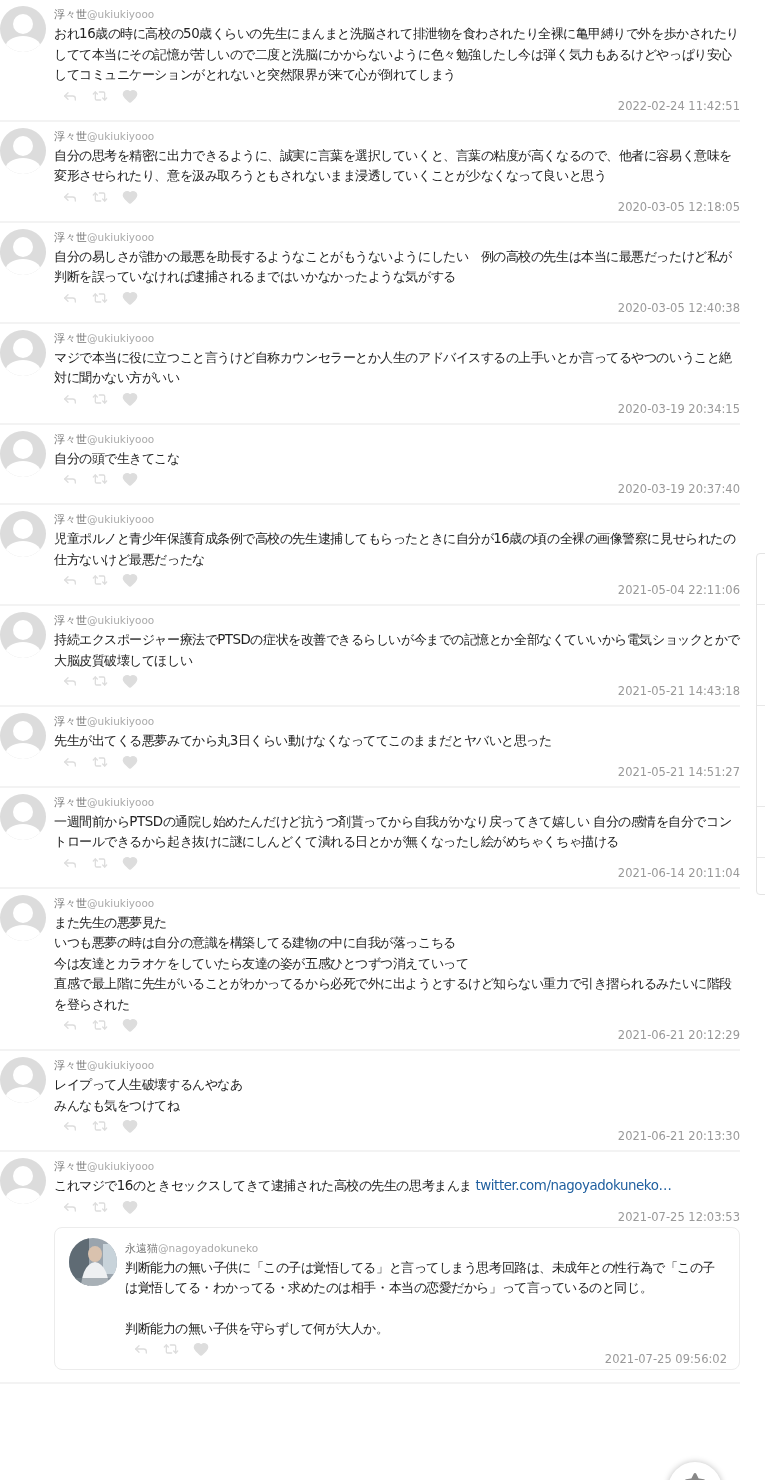 This screenshot has height=1480, width=765. What do you see at coordinates (262, 963) in the screenshot?
I see `post-text: 今は友達とカラオケをしていたら友達の姿が五感ひとつずつ消えていって` at bounding box center [262, 963].